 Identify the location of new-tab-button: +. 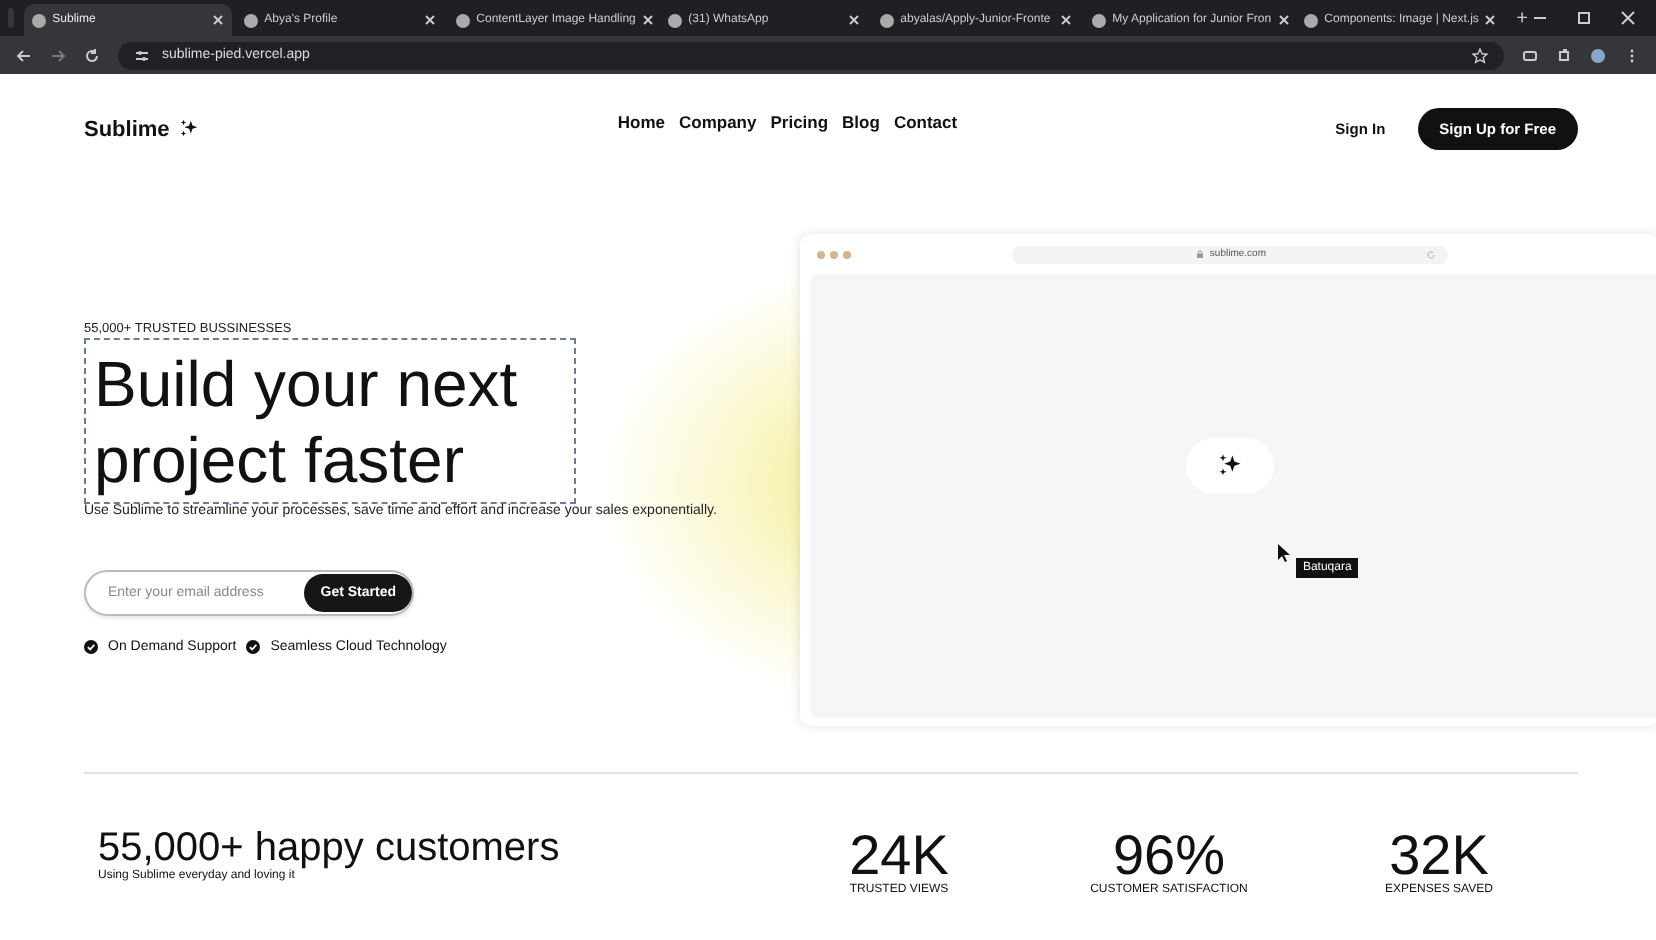
(1522, 18).